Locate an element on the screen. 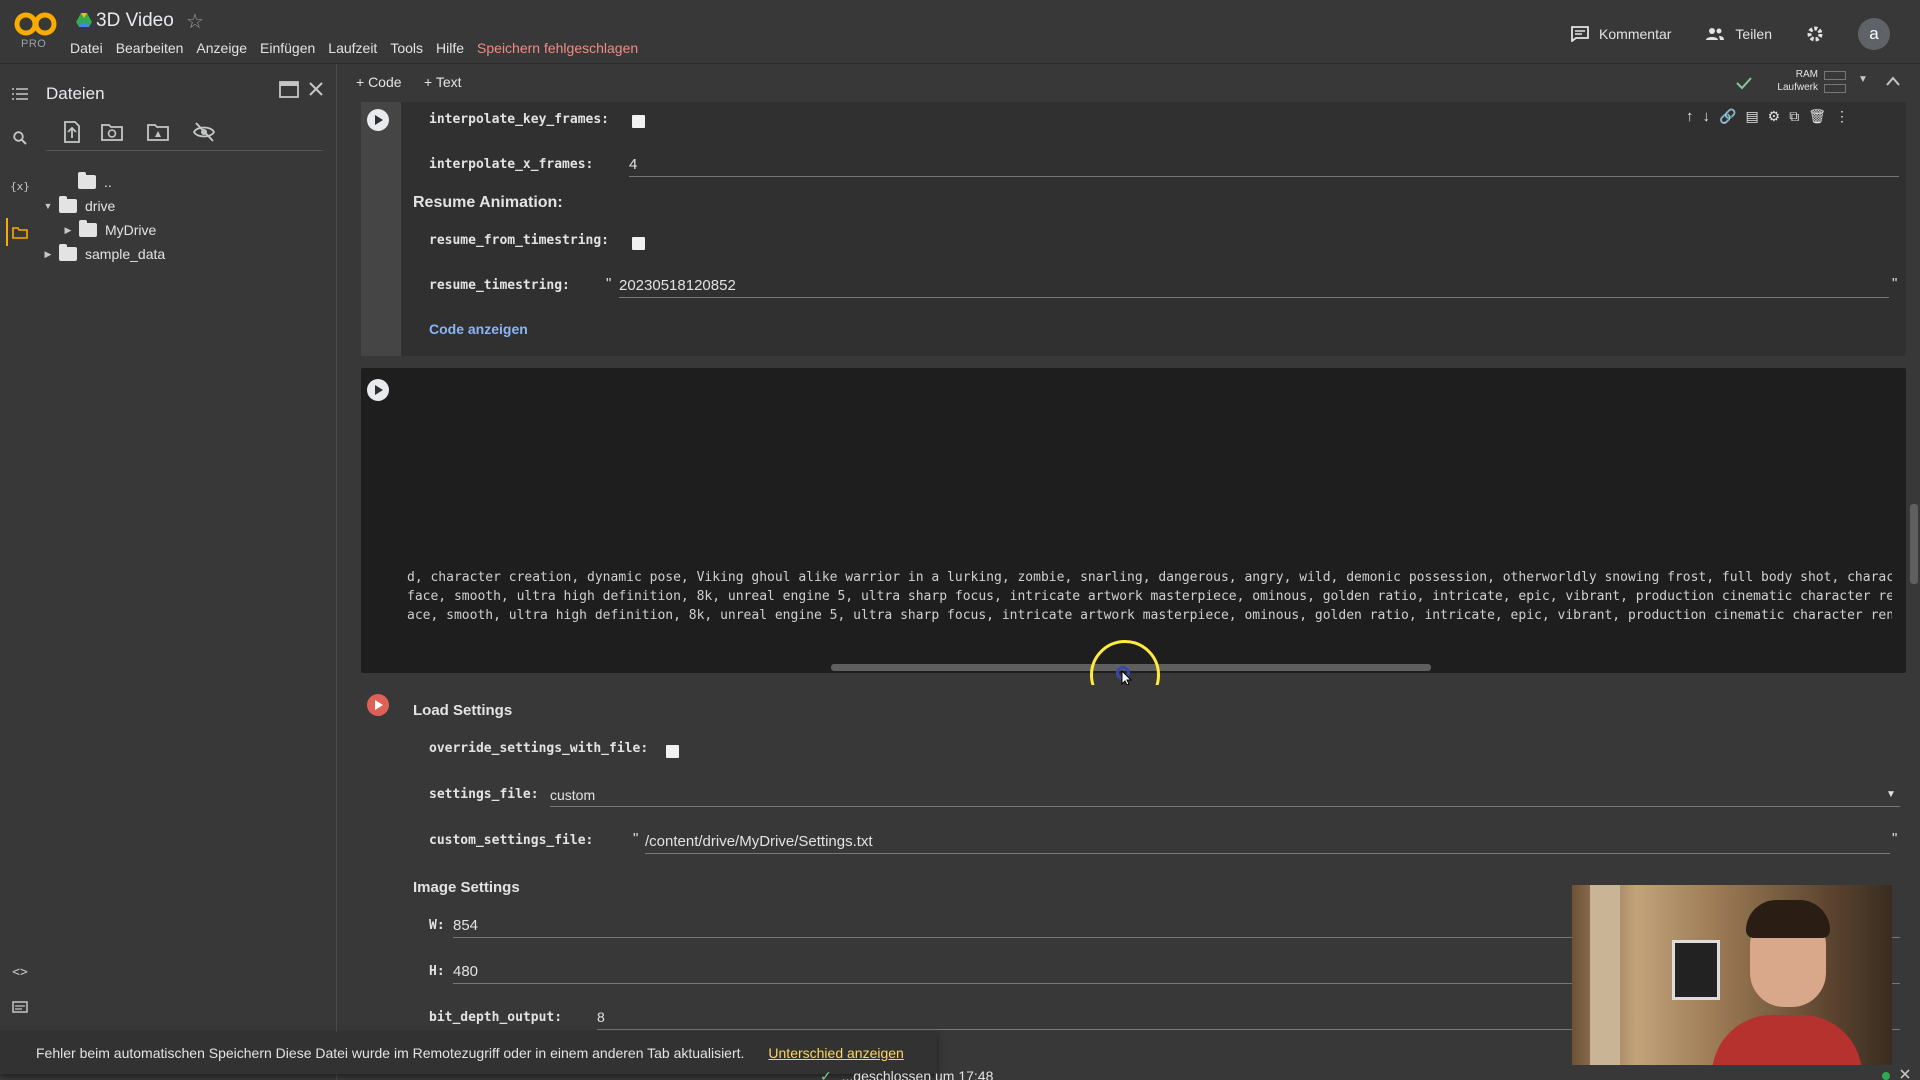  gear-icon is located at coordinates (1815, 34).